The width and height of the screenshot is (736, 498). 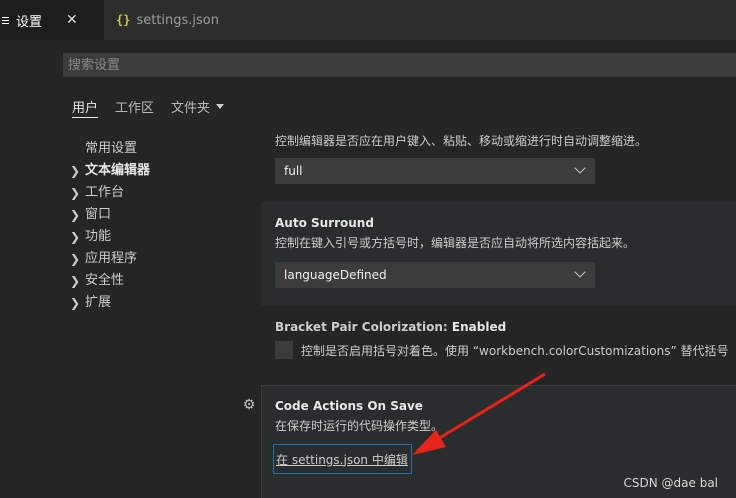 What do you see at coordinates (368, 20) in the screenshot?
I see `editor-tab-bar: 设置 ✕ {} settings.json` at bounding box center [368, 20].